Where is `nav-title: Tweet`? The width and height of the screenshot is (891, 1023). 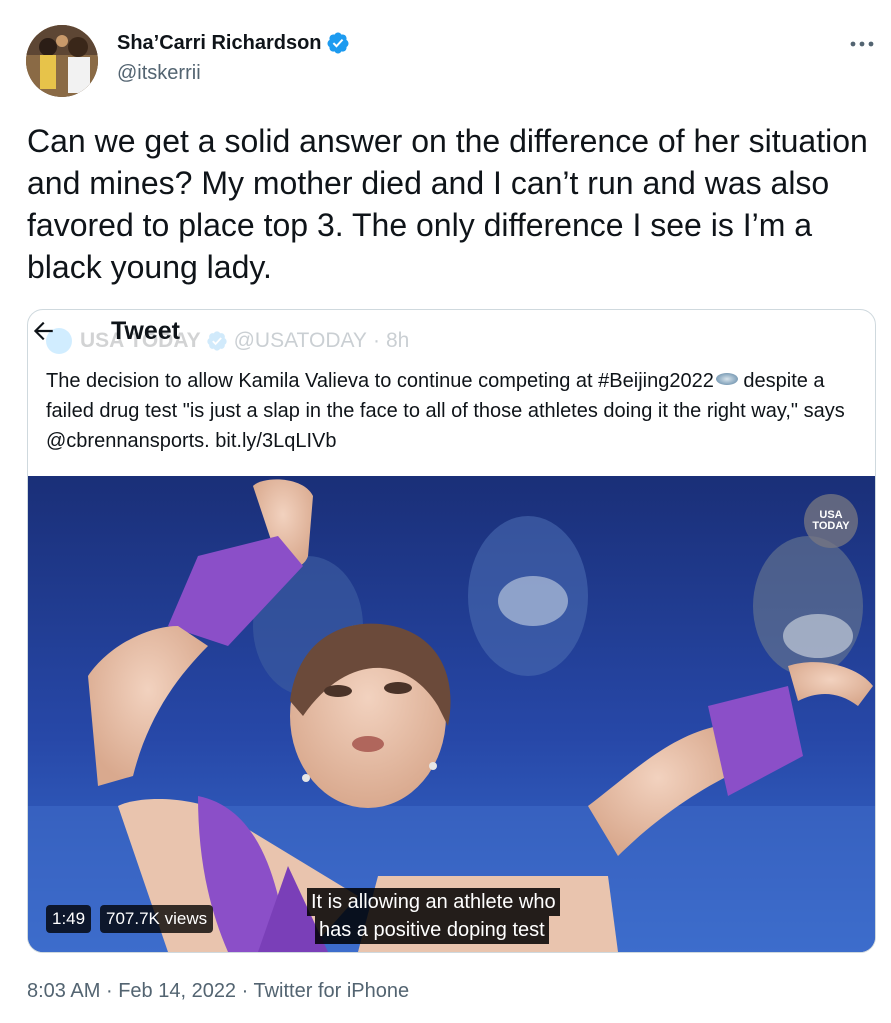 nav-title: Tweet is located at coordinates (145, 331).